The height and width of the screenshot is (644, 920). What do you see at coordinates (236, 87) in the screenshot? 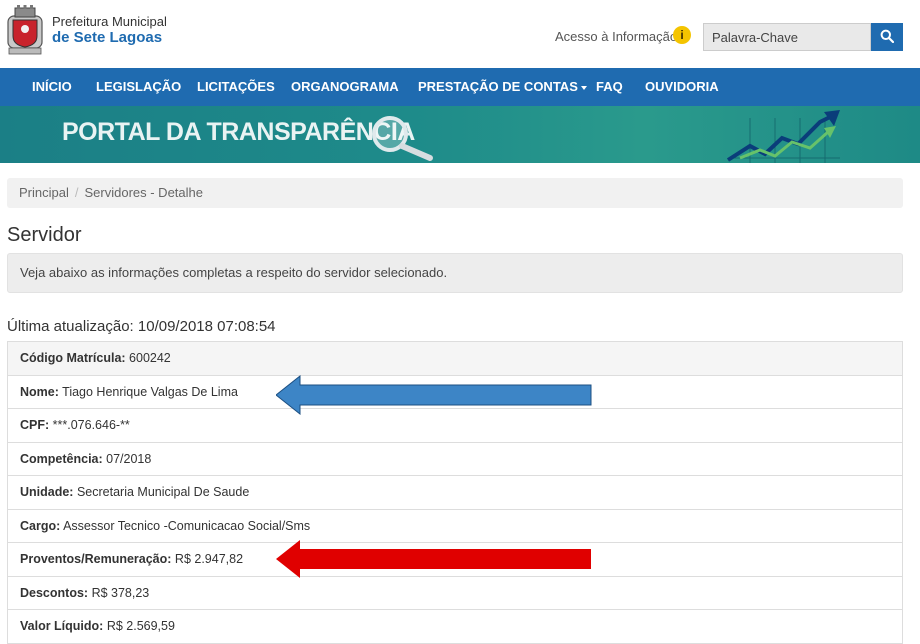
I see `nav-item-licitacoes: LICITAÇÕES` at bounding box center [236, 87].